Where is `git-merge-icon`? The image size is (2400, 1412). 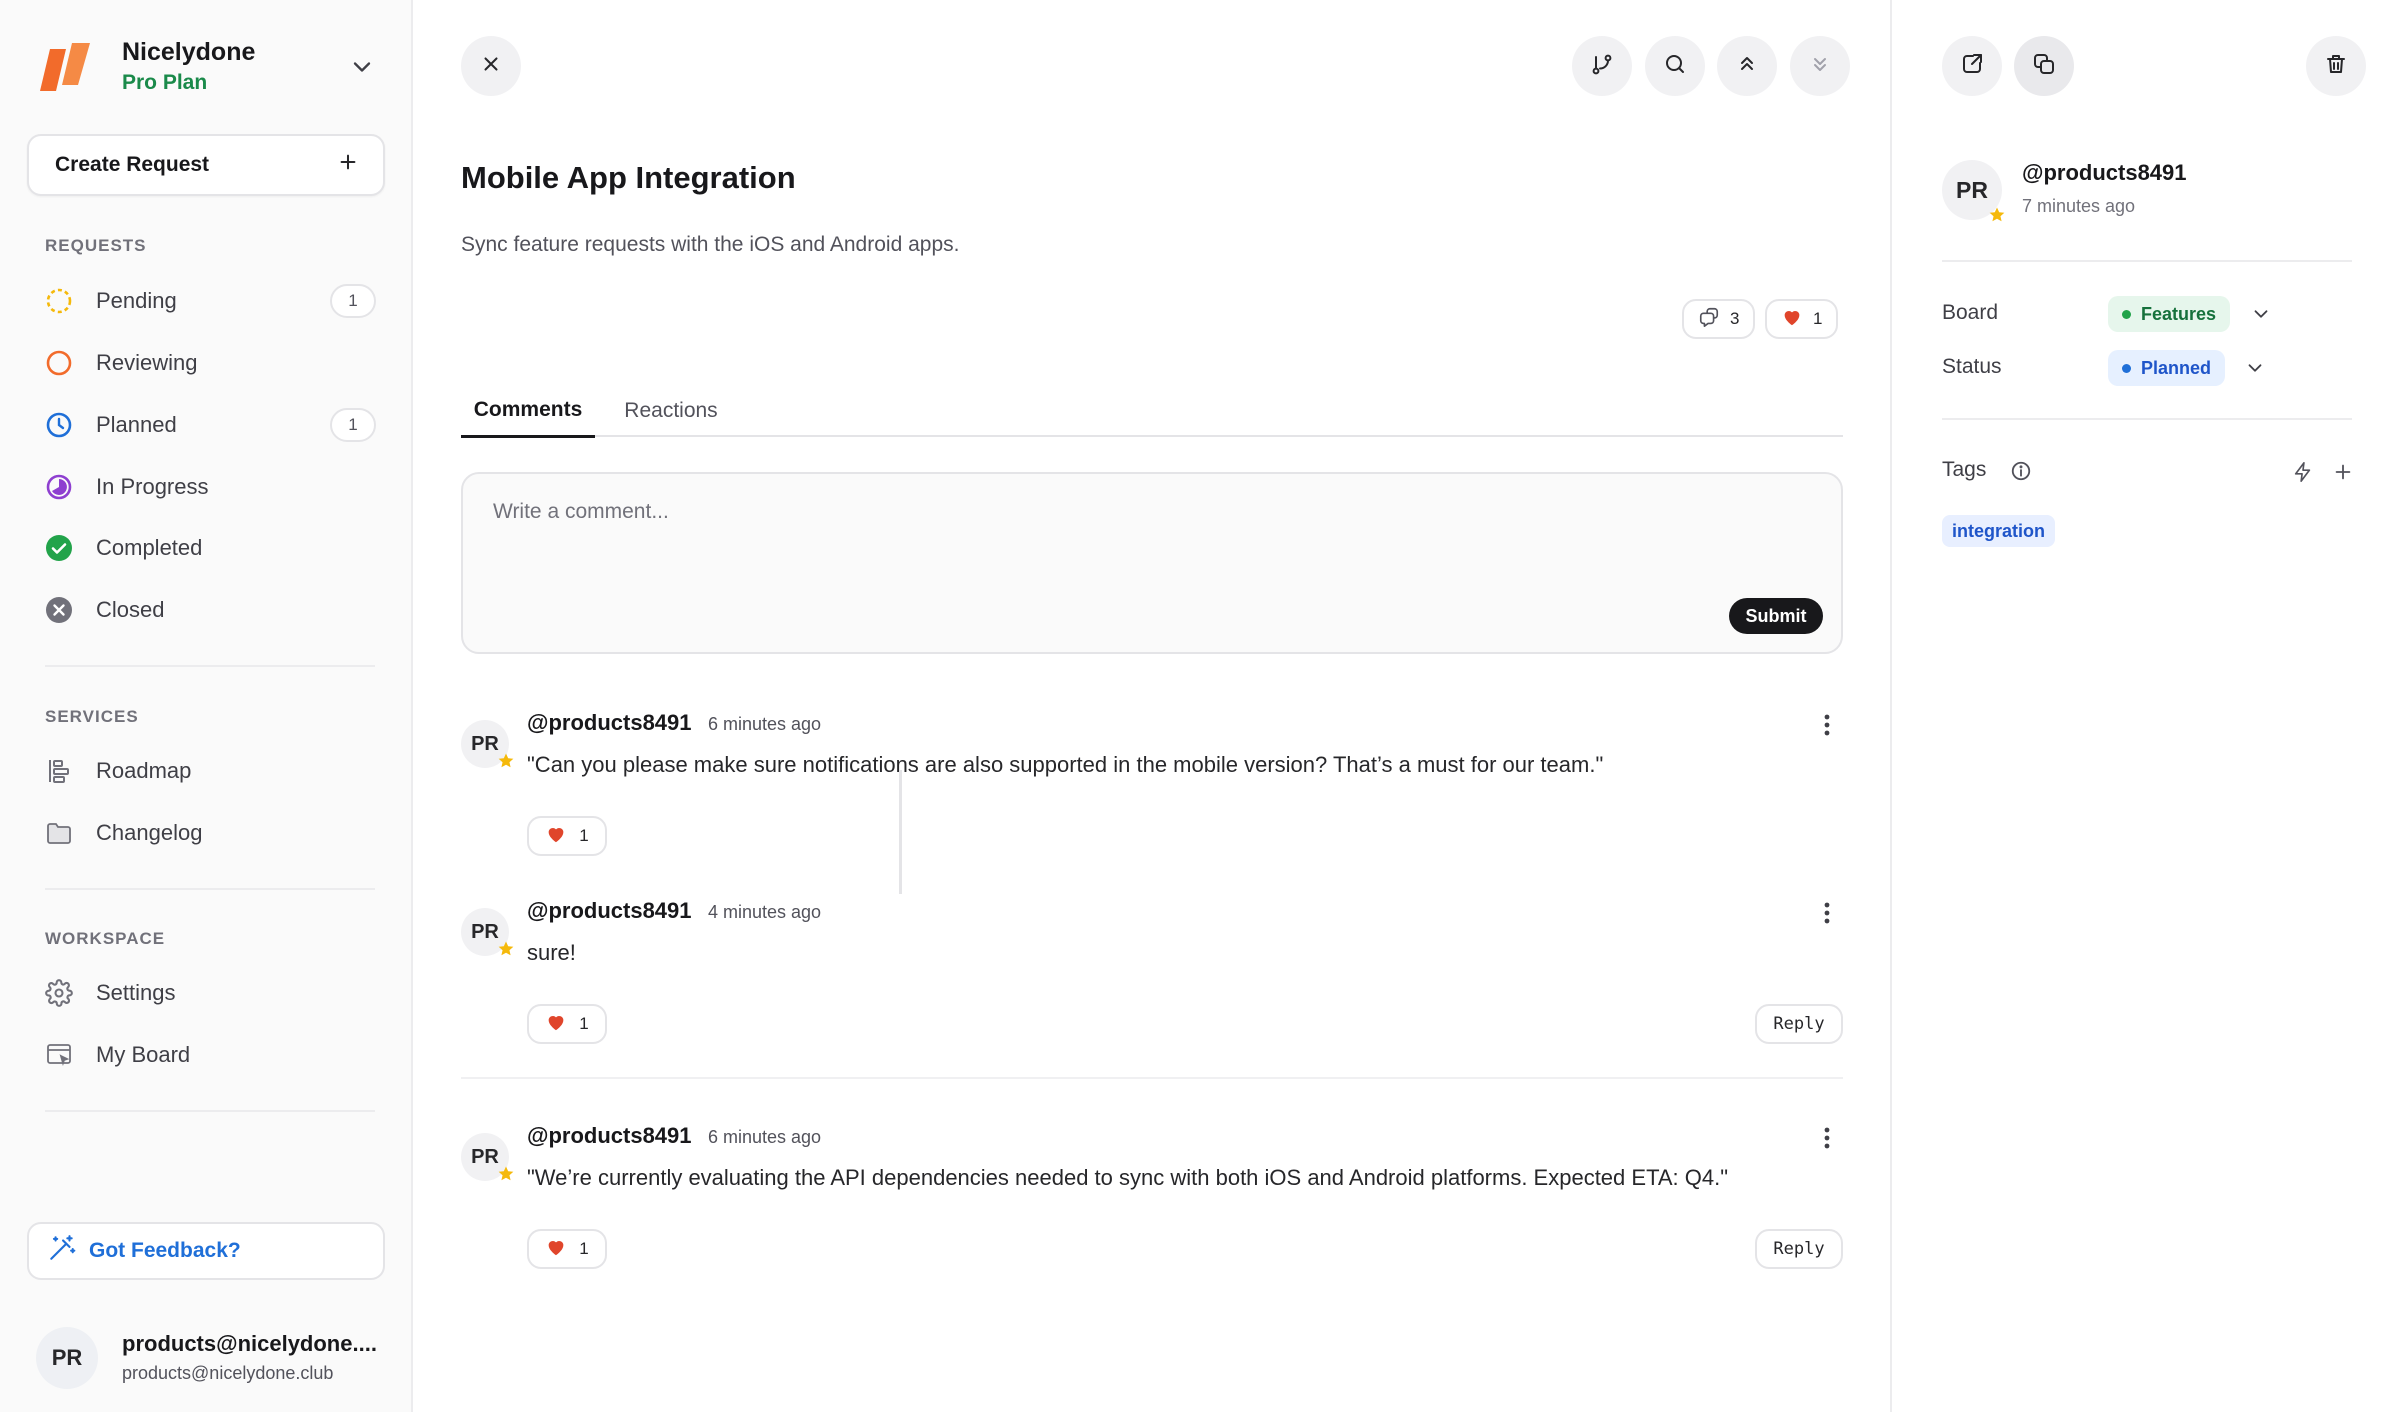
git-merge-icon is located at coordinates (1602, 66).